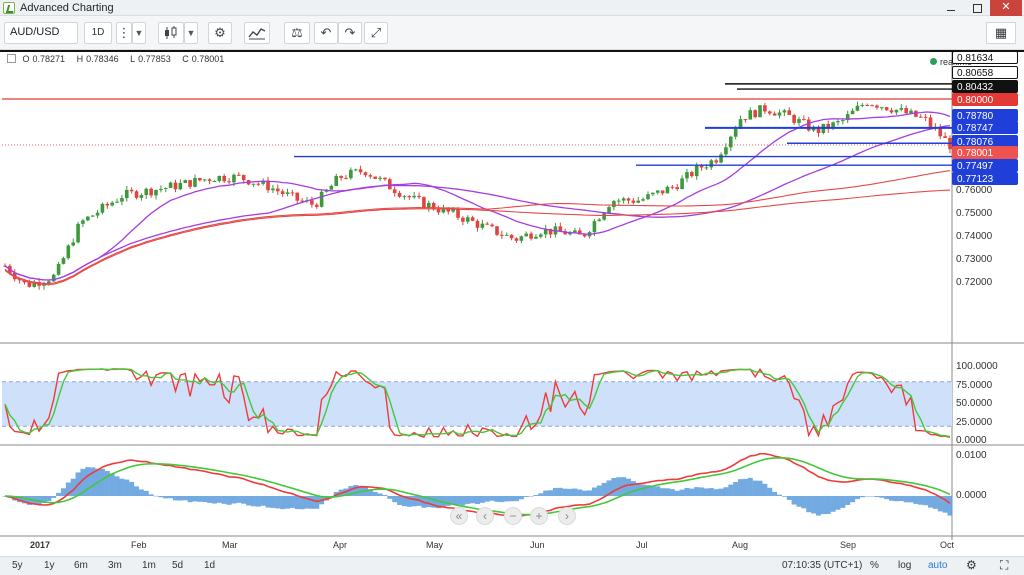  What do you see at coordinates (513, 516) in the screenshot?
I see `zoom-out-button: −` at bounding box center [513, 516].